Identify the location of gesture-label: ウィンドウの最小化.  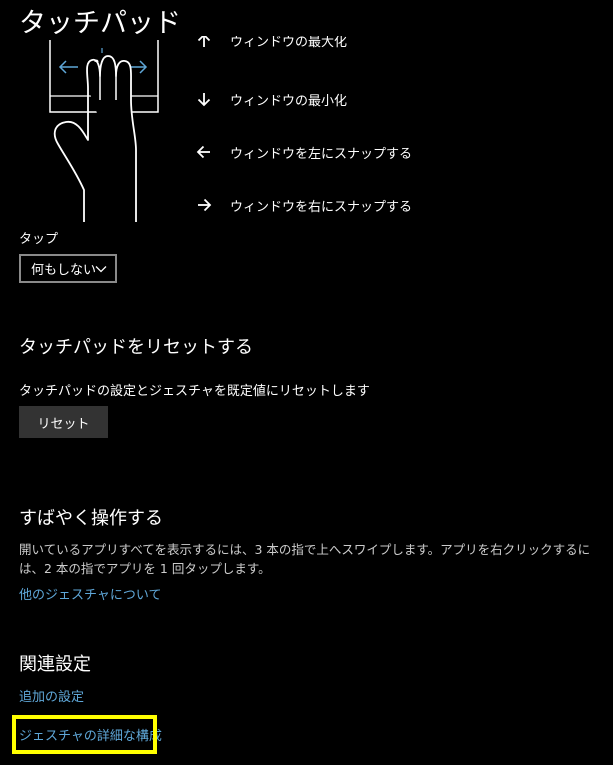
(289, 101).